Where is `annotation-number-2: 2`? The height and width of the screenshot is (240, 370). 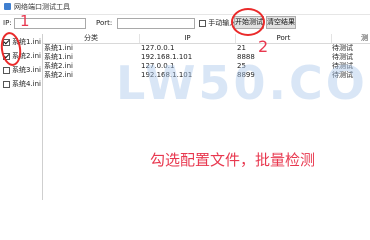 annotation-number-2: 2 is located at coordinates (263, 46).